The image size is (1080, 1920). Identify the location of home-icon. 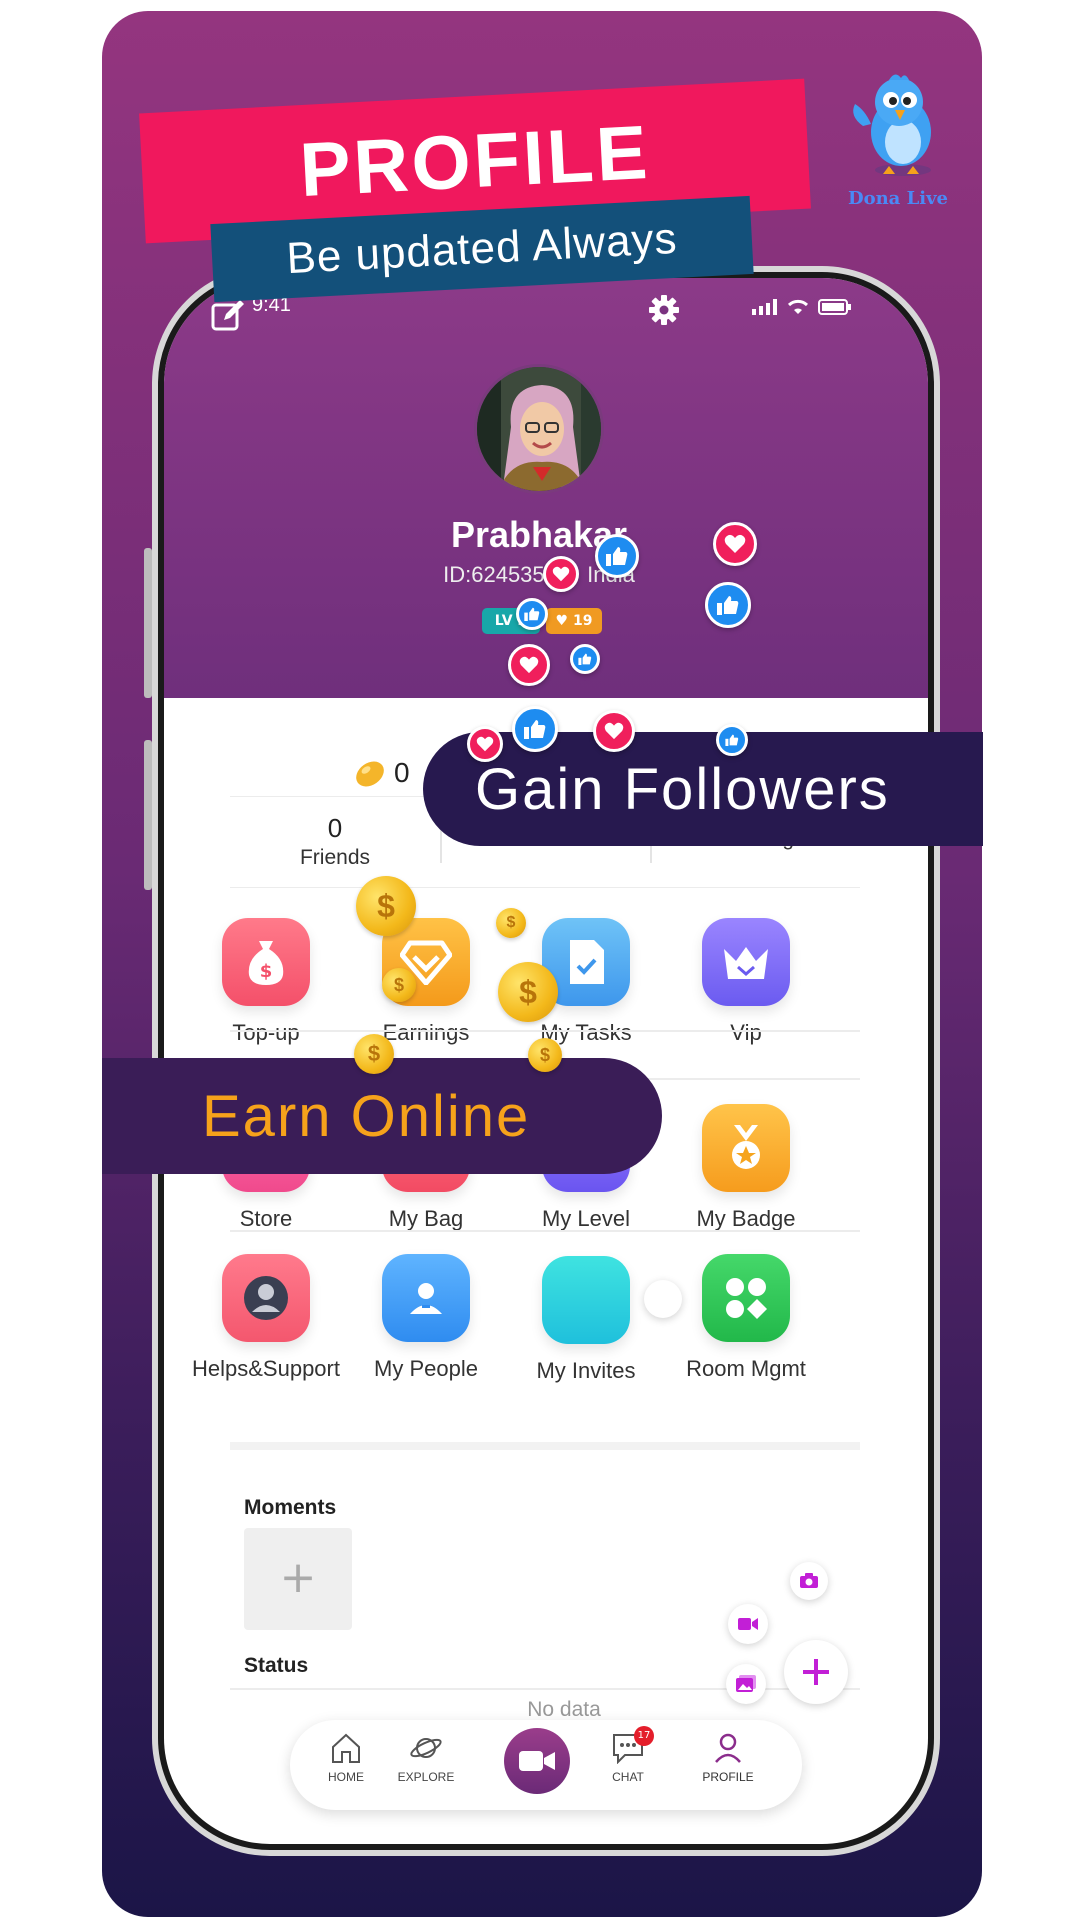
(346, 1748).